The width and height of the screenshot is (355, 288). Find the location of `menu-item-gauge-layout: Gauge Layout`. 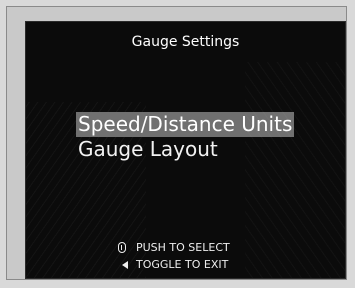

menu-item-gauge-layout: Gauge Layout is located at coordinates (185, 149).